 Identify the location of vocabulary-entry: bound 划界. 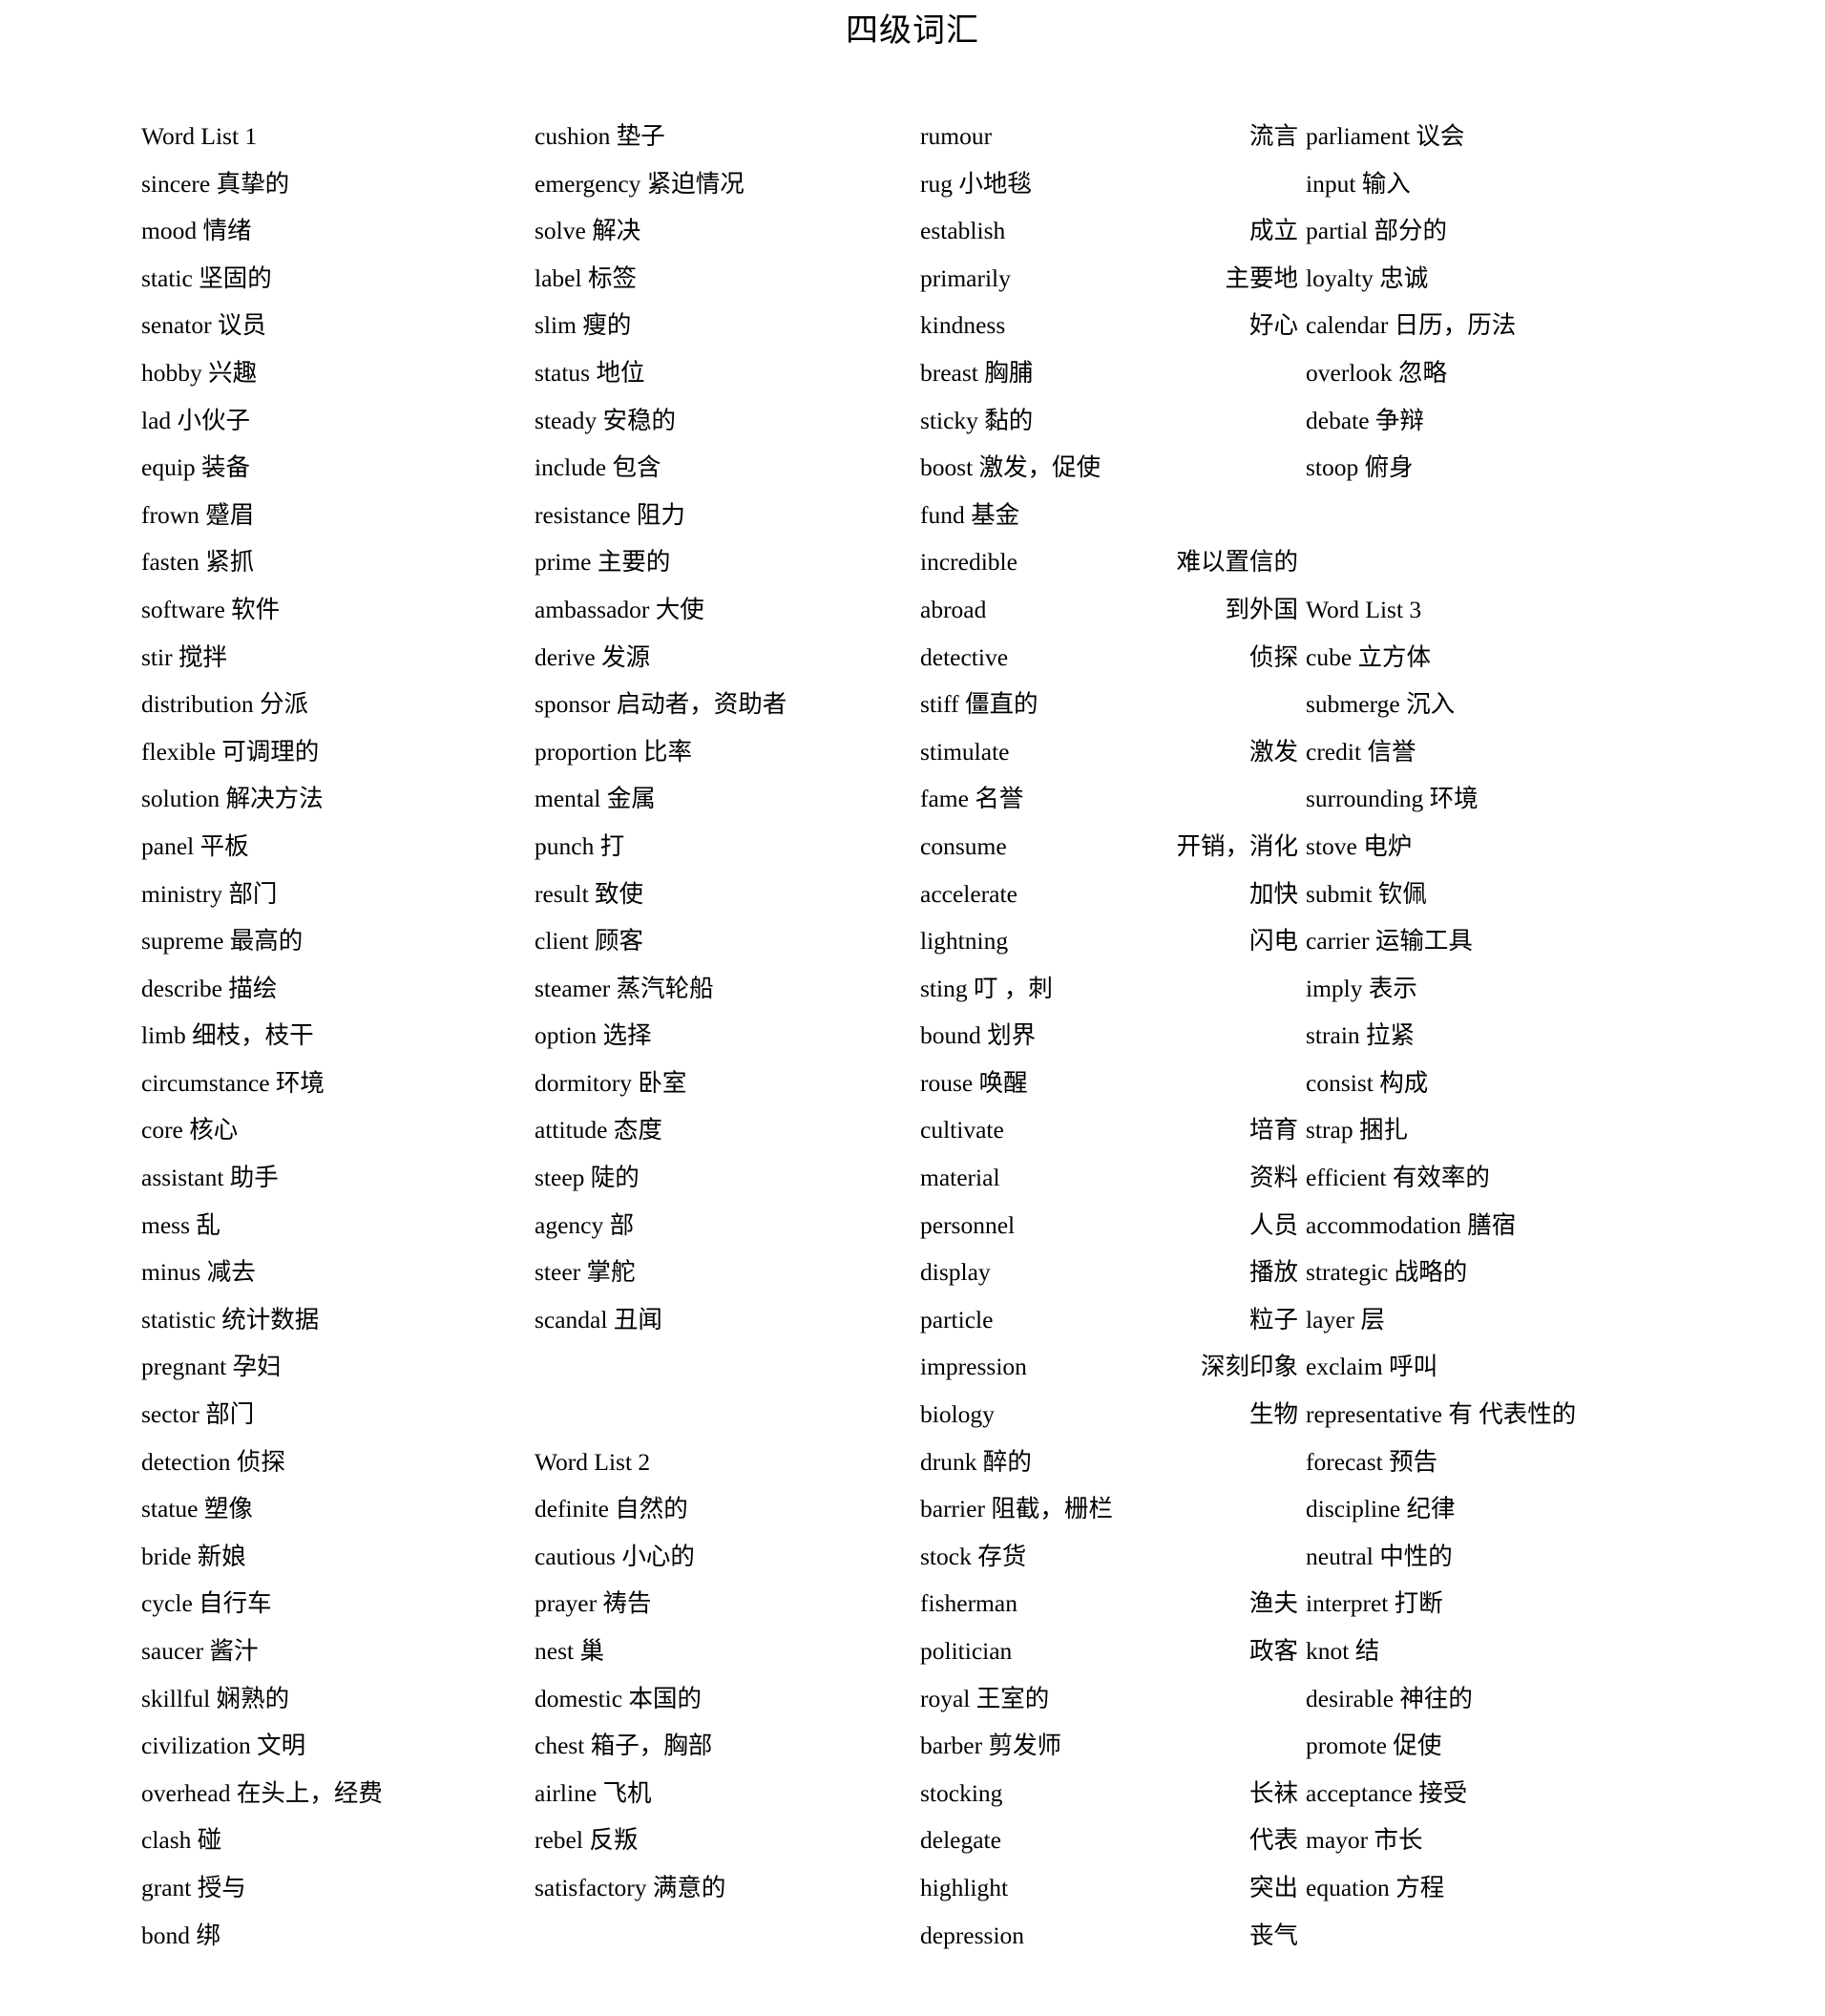
(1109, 1036).